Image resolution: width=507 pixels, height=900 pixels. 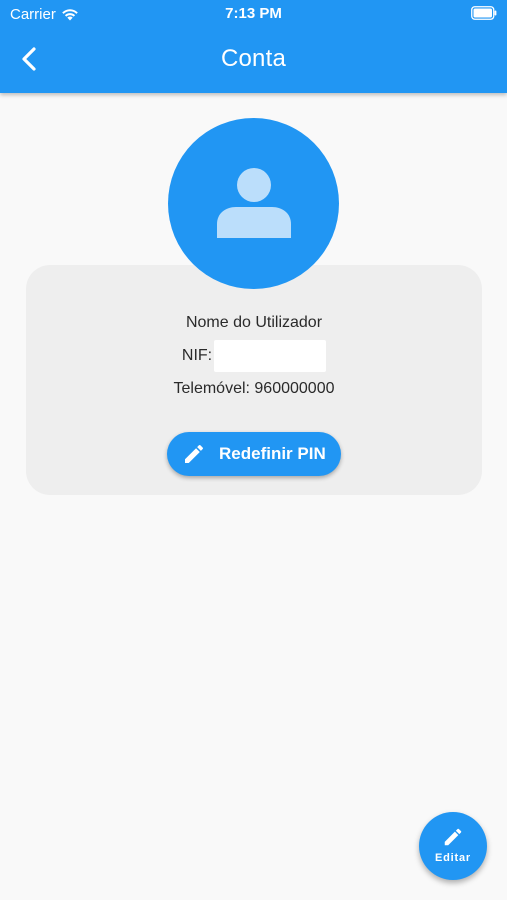 I want to click on phone-number: Telemóvel: 960000000, so click(x=254, y=388).